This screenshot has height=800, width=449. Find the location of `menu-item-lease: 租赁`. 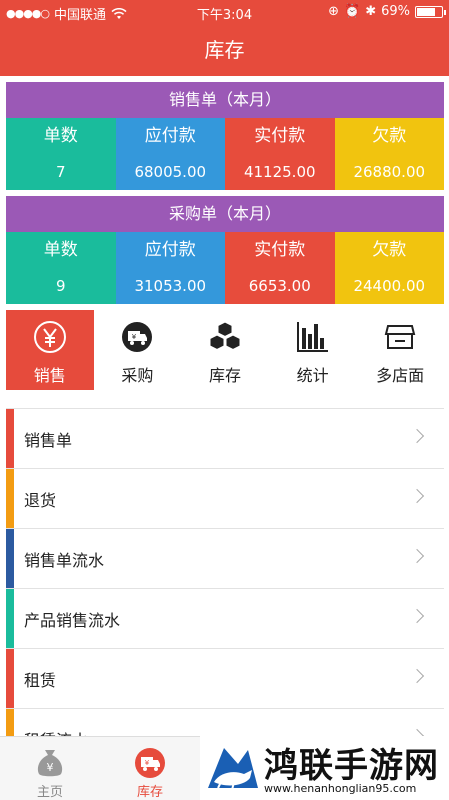

menu-item-lease: 租赁 is located at coordinates (225, 679).